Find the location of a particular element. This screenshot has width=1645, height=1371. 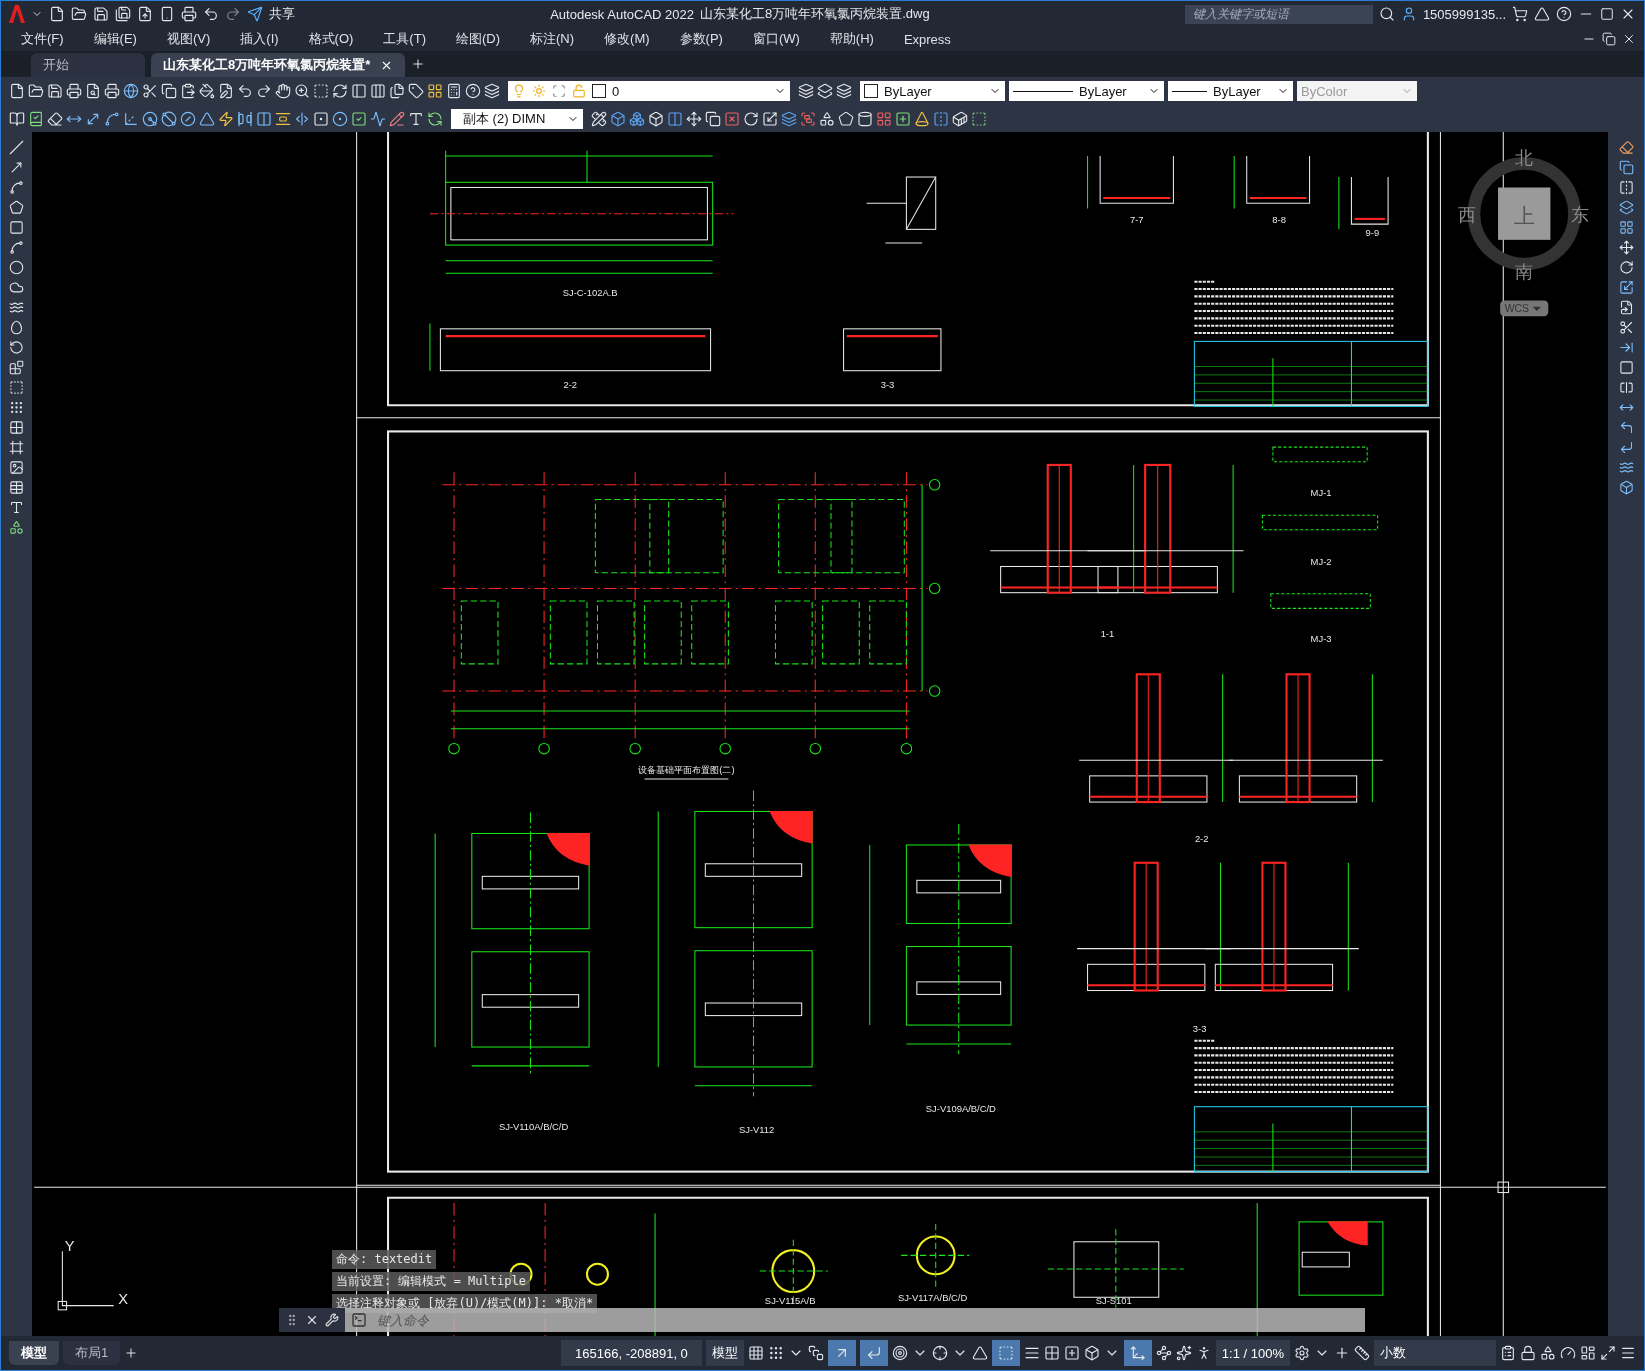

layout-tab: 模型 is located at coordinates (34, 1353).